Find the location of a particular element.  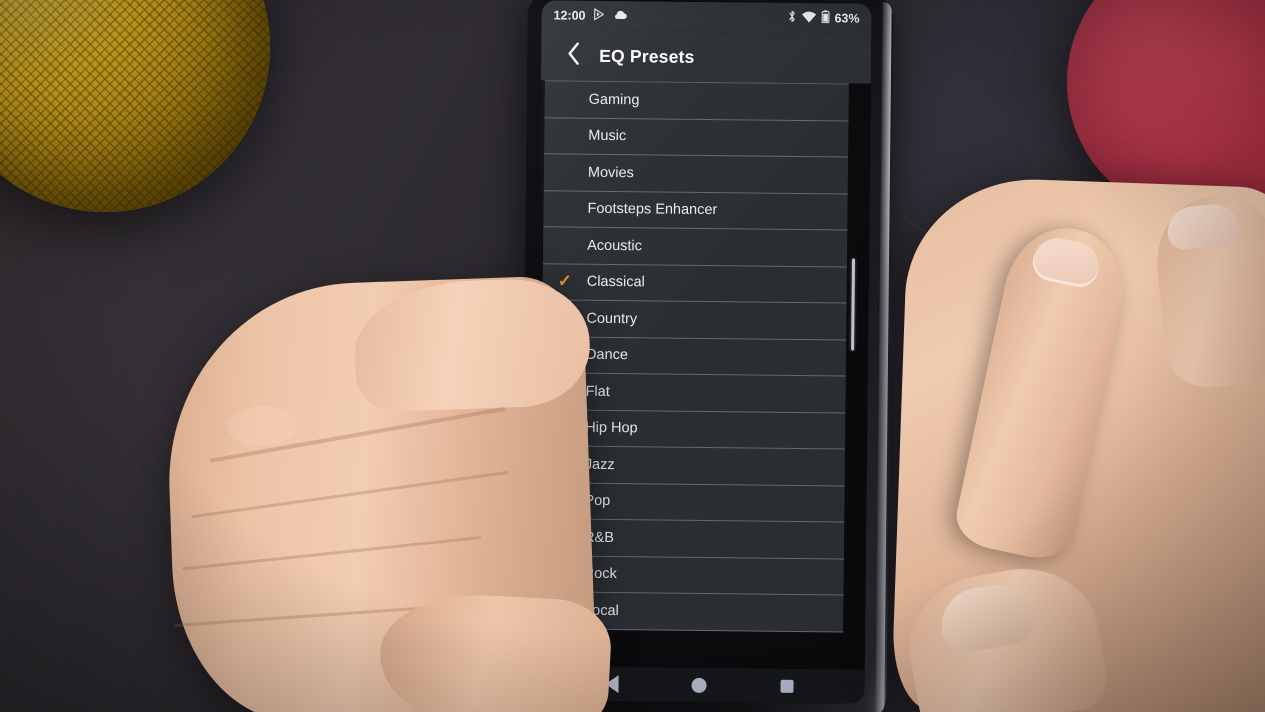

battery-icon is located at coordinates (825, 18).